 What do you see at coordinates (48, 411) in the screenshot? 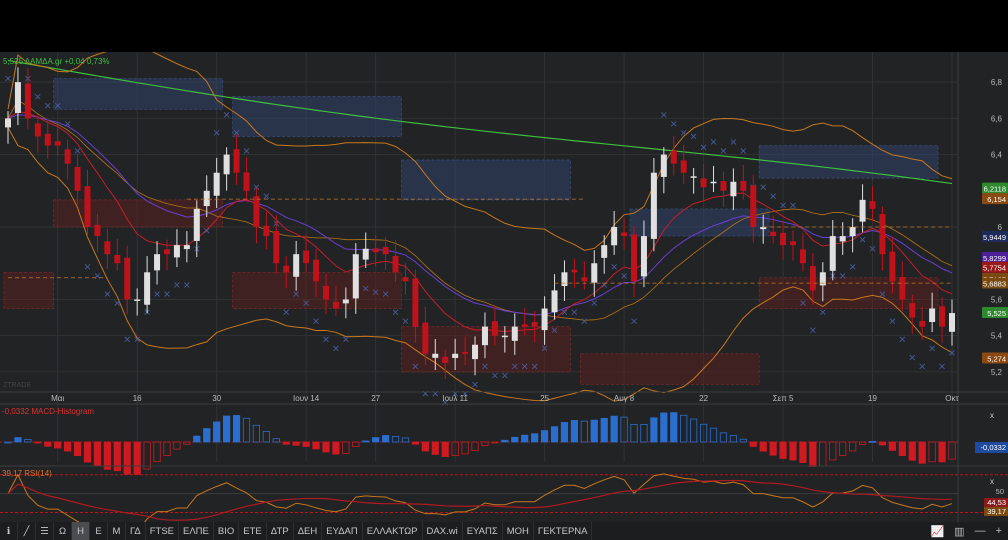
I see `macd-label: -0,0332 MACD-Histogram` at bounding box center [48, 411].